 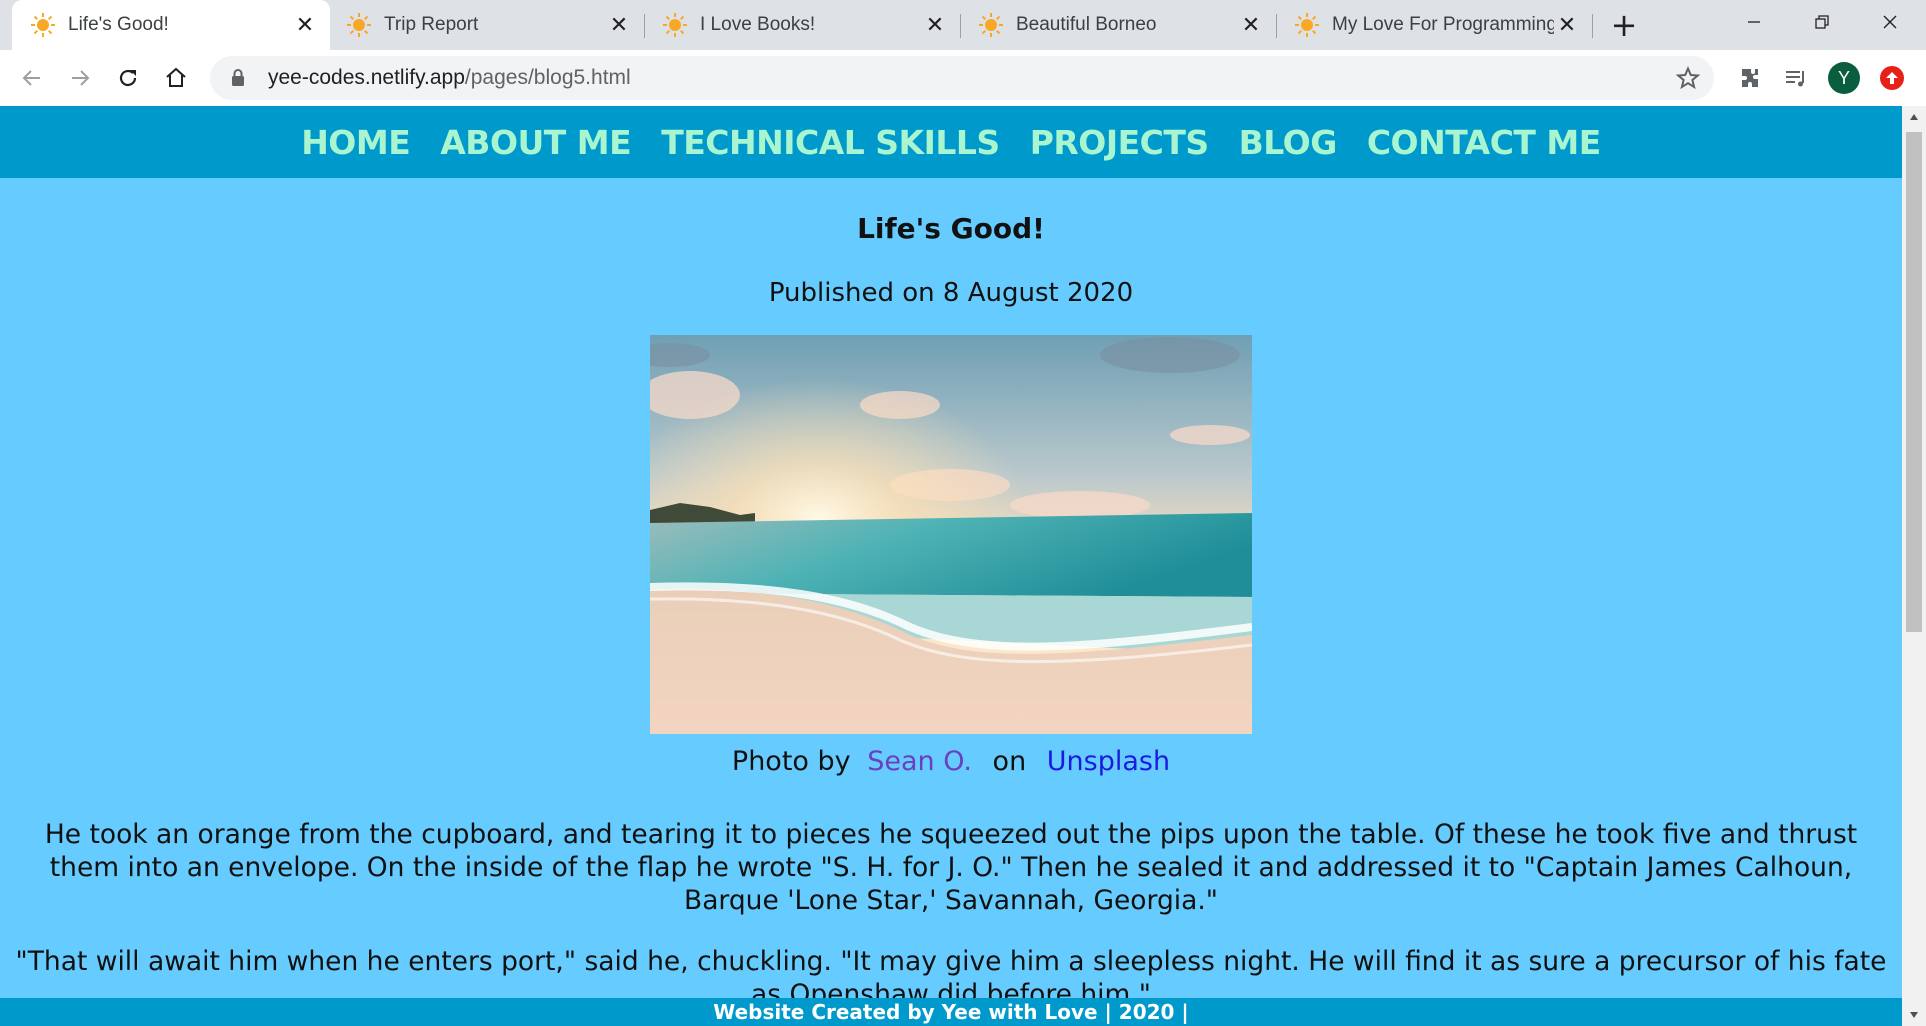 What do you see at coordinates (240, 78) in the screenshot?
I see `lock-icon` at bounding box center [240, 78].